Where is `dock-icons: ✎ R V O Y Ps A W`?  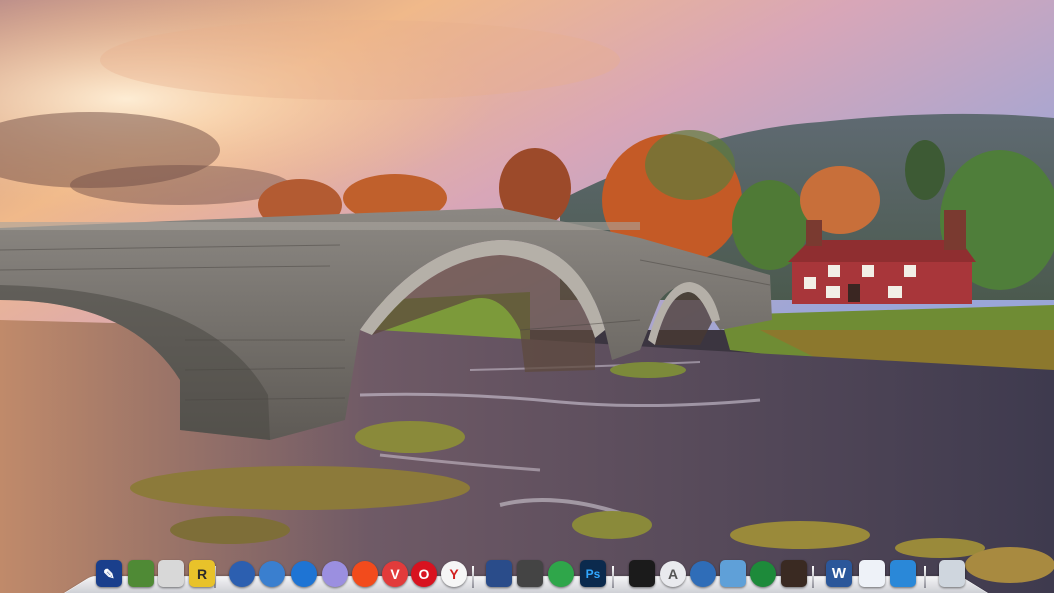 dock-icons: ✎ R V O Y Ps A W is located at coordinates (534, 575).